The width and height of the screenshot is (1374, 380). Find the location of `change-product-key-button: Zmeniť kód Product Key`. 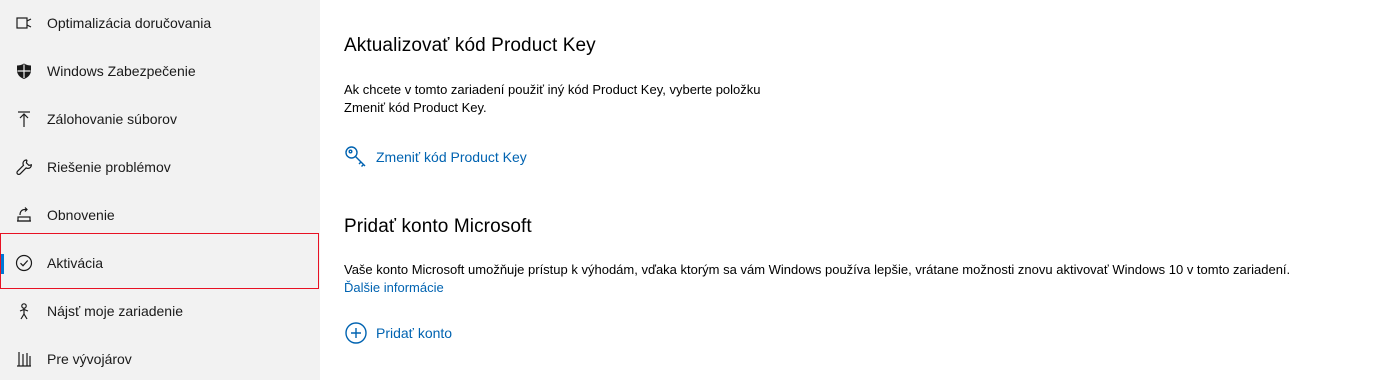

change-product-key-button: Zmeniť kód Product Key is located at coordinates (435, 157).